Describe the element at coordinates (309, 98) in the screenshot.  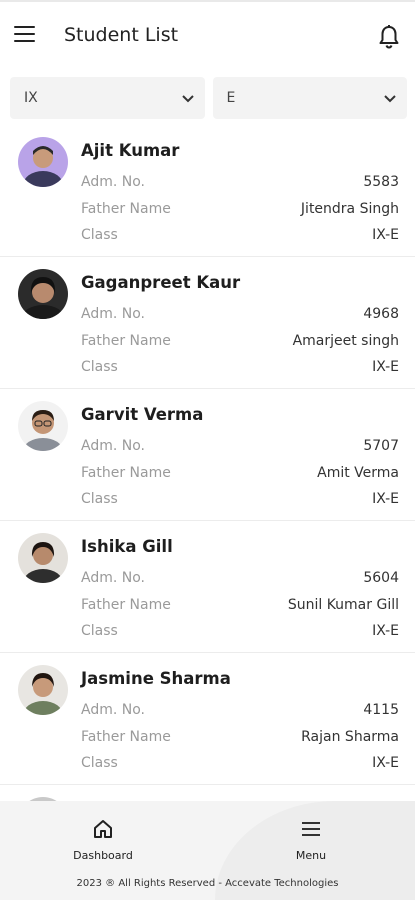
I see `section-select: E` at that location.